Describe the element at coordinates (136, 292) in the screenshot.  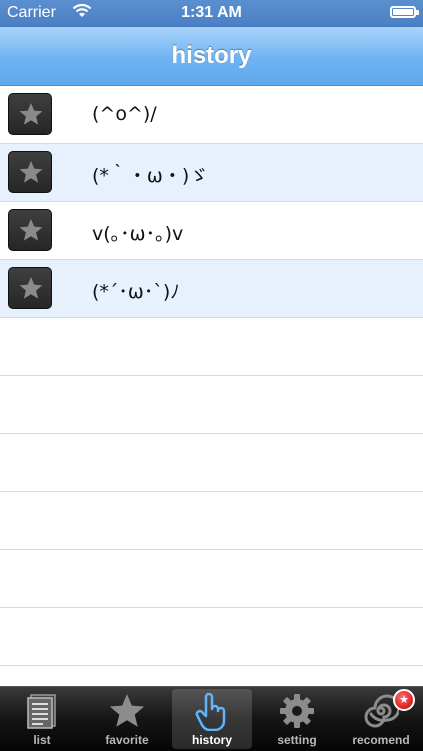
I see `kaomoji-text: (*´･ω･`)ﾉ` at that location.